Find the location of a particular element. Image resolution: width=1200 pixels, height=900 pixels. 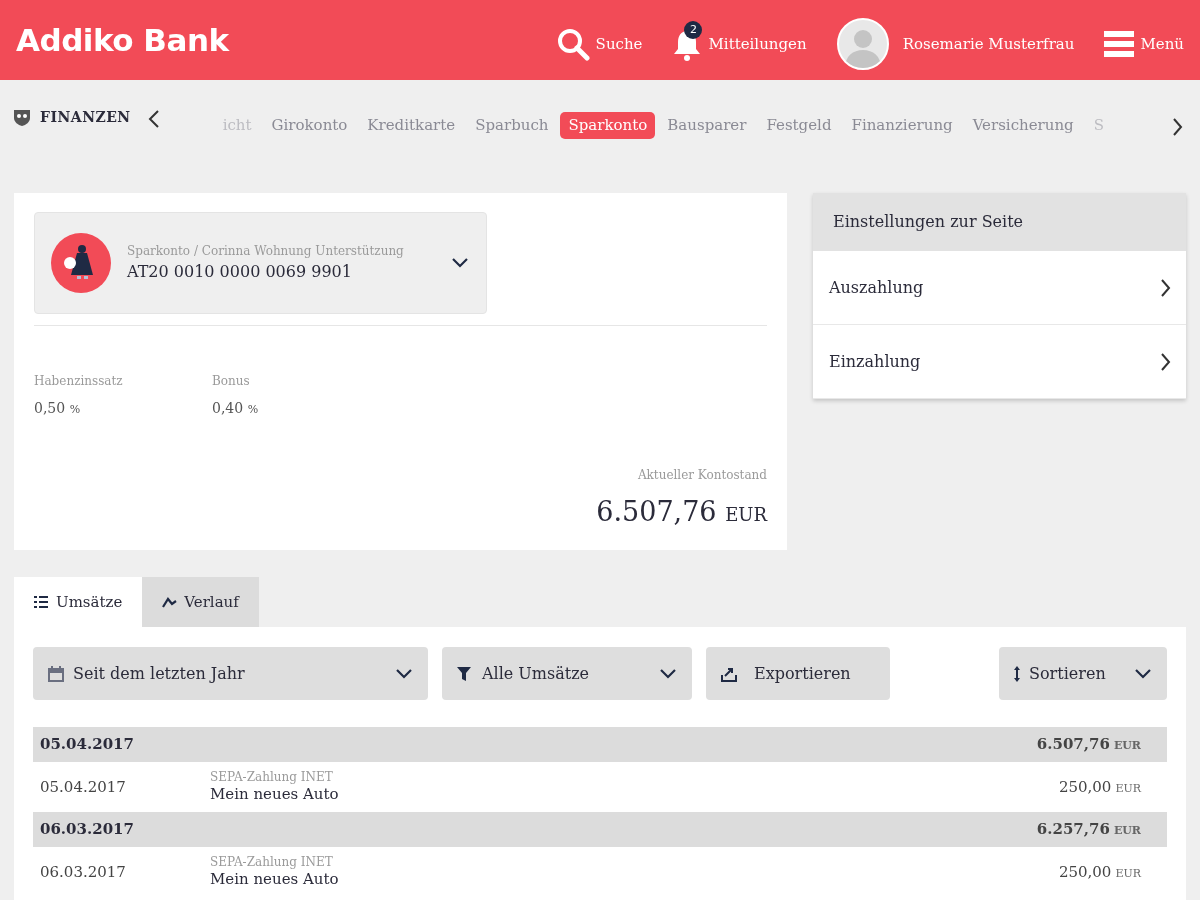

dropdown-button: Sortieren is located at coordinates (1083, 673).